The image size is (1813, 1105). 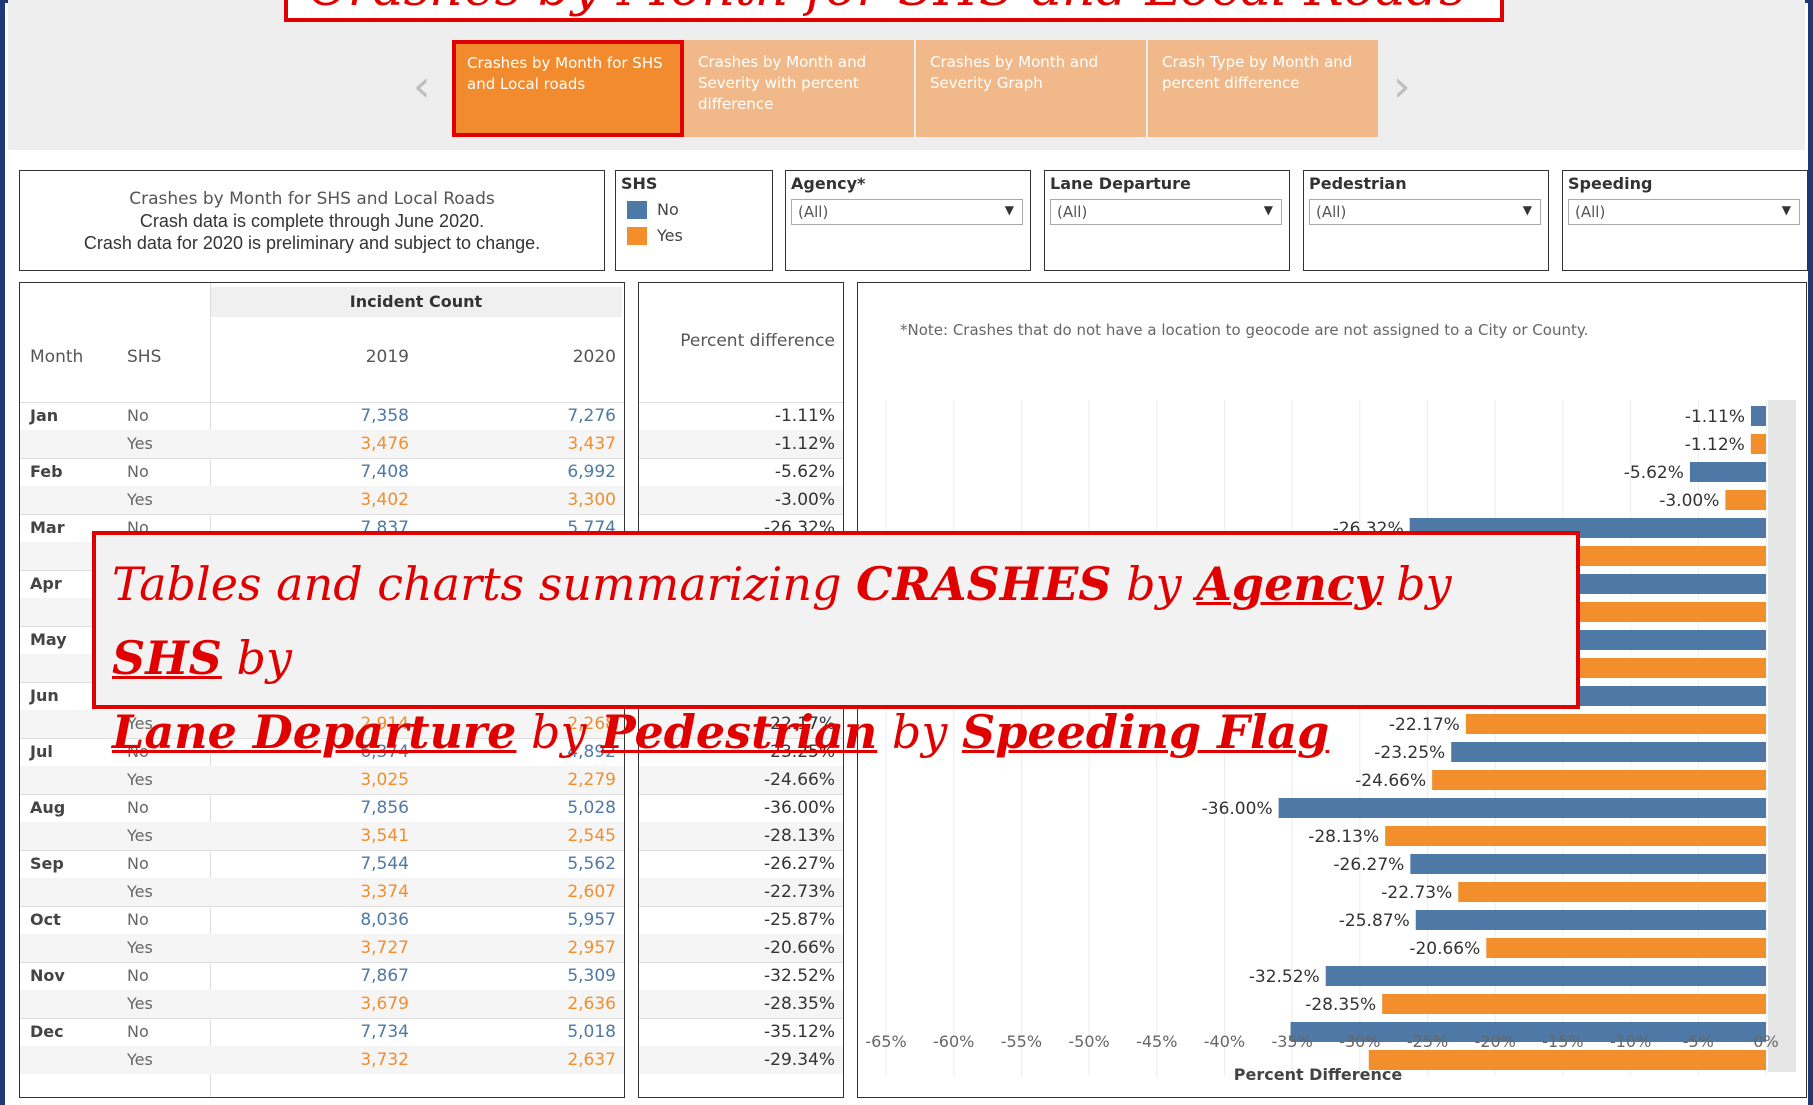 What do you see at coordinates (322, 948) in the screenshot?
I see `table-row: Yes 3,727 2,957` at bounding box center [322, 948].